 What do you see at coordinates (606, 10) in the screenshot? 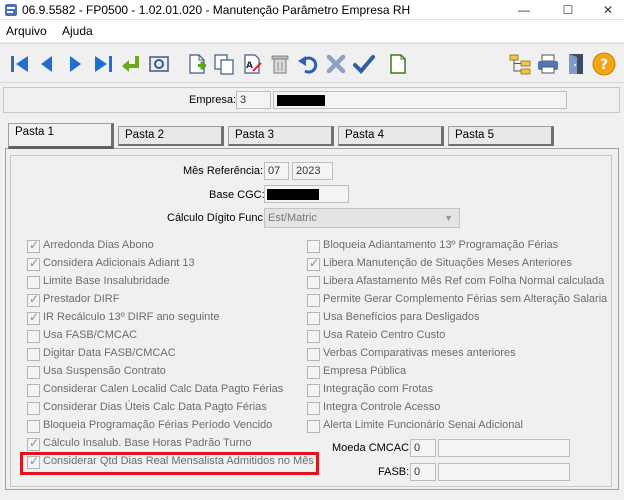
I see `close-button: ✕` at bounding box center [606, 10].